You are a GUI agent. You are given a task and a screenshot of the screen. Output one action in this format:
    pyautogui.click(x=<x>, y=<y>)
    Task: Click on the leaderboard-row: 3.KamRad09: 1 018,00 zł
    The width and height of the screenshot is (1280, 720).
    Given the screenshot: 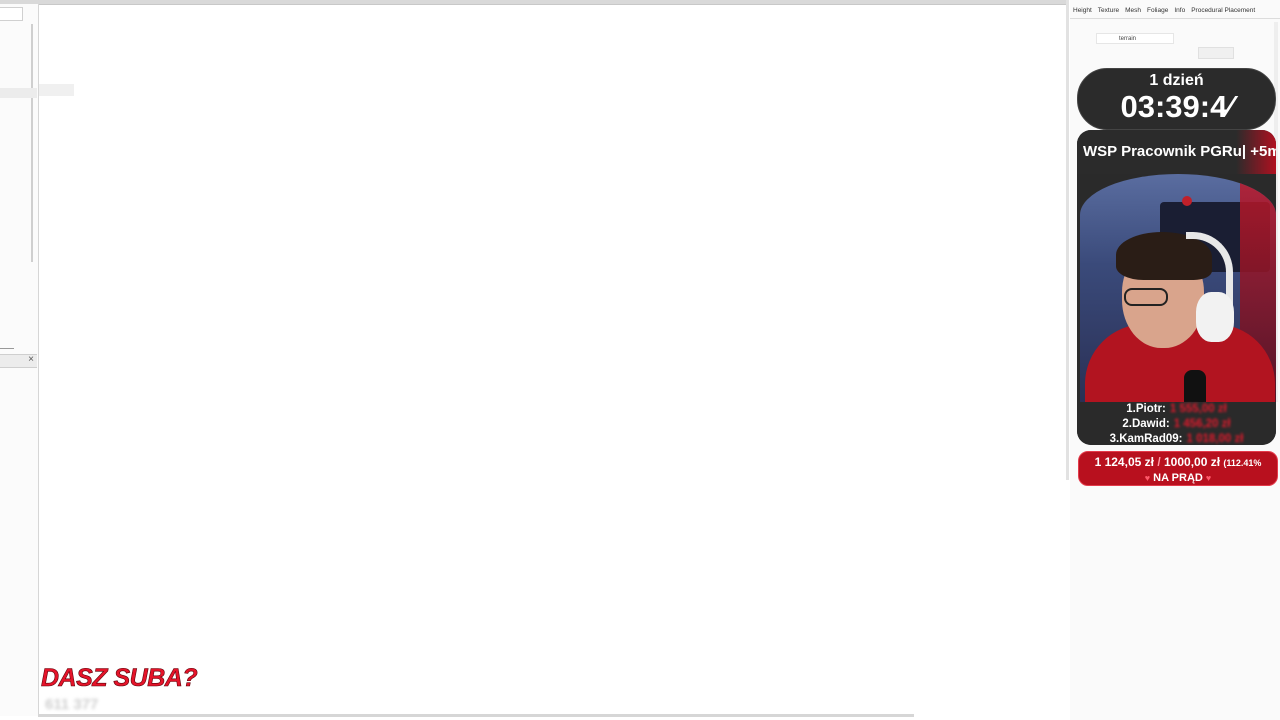 What is the action you would take?
    pyautogui.click(x=1176, y=438)
    